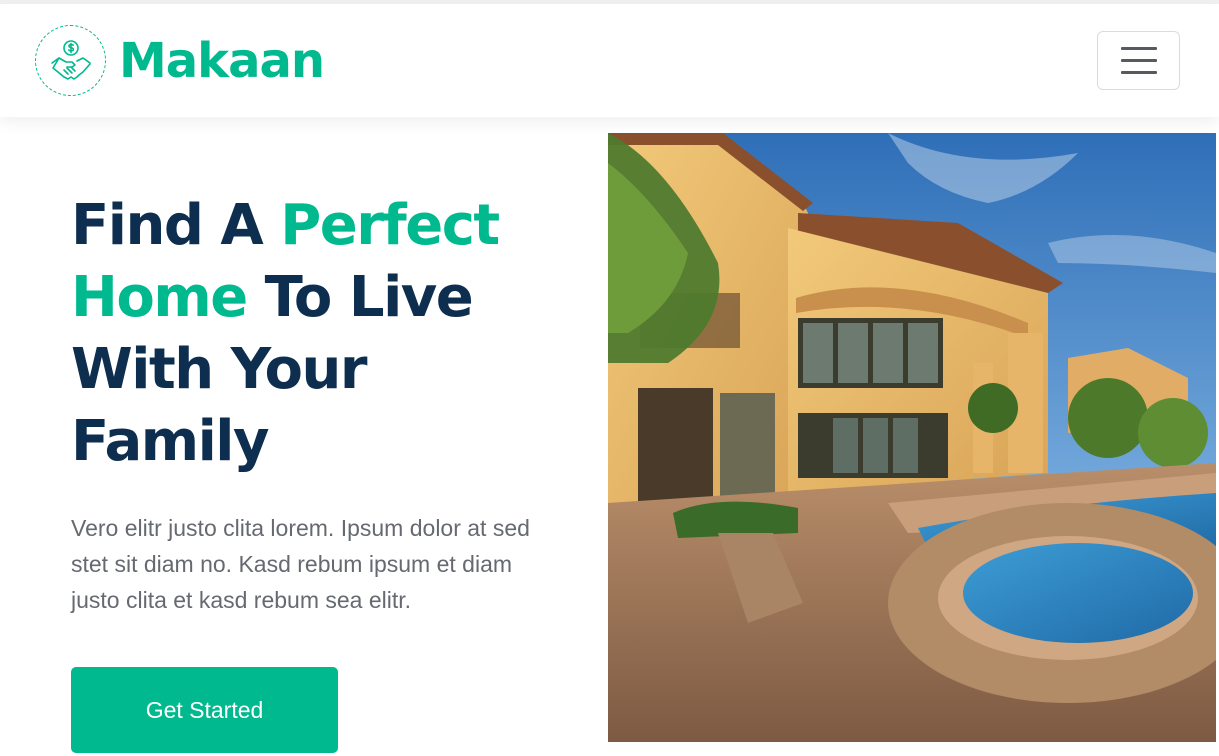 Image resolution: width=1219 pixels, height=756 pixels. I want to click on menu-toggle-button, so click(1138, 60).